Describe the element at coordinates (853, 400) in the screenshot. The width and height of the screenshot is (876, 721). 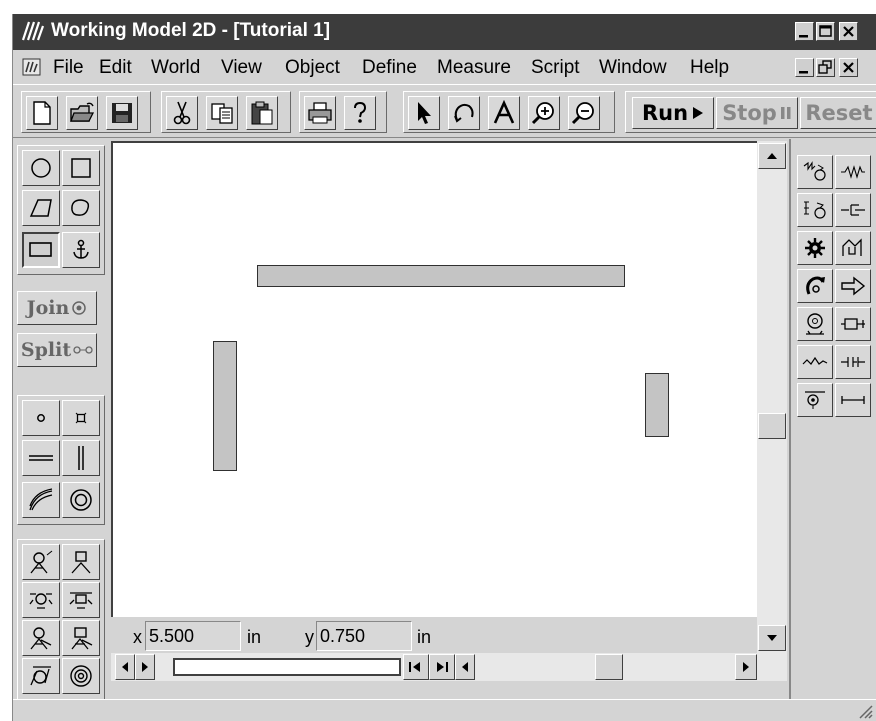
I see `rod-tool-icon` at that location.